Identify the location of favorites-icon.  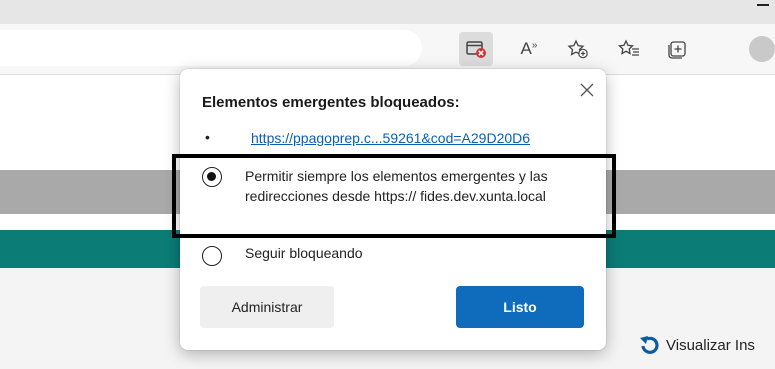
(629, 49).